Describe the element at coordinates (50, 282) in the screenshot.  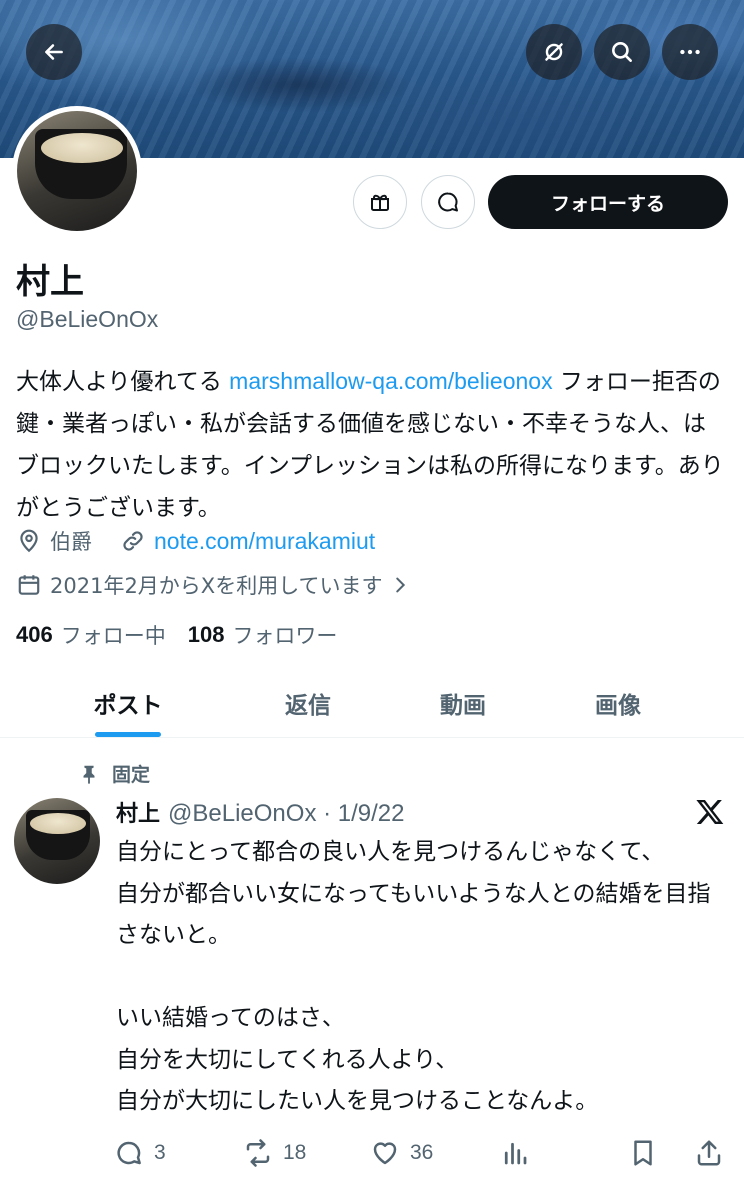
I see `profile-name: 村上` at that location.